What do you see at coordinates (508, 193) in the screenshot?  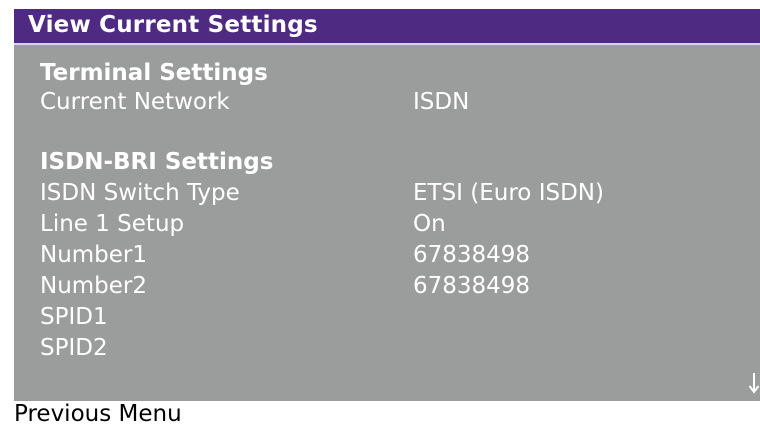 I see `value-isdn-switch-type: ETSI (Euro ISDN)` at bounding box center [508, 193].